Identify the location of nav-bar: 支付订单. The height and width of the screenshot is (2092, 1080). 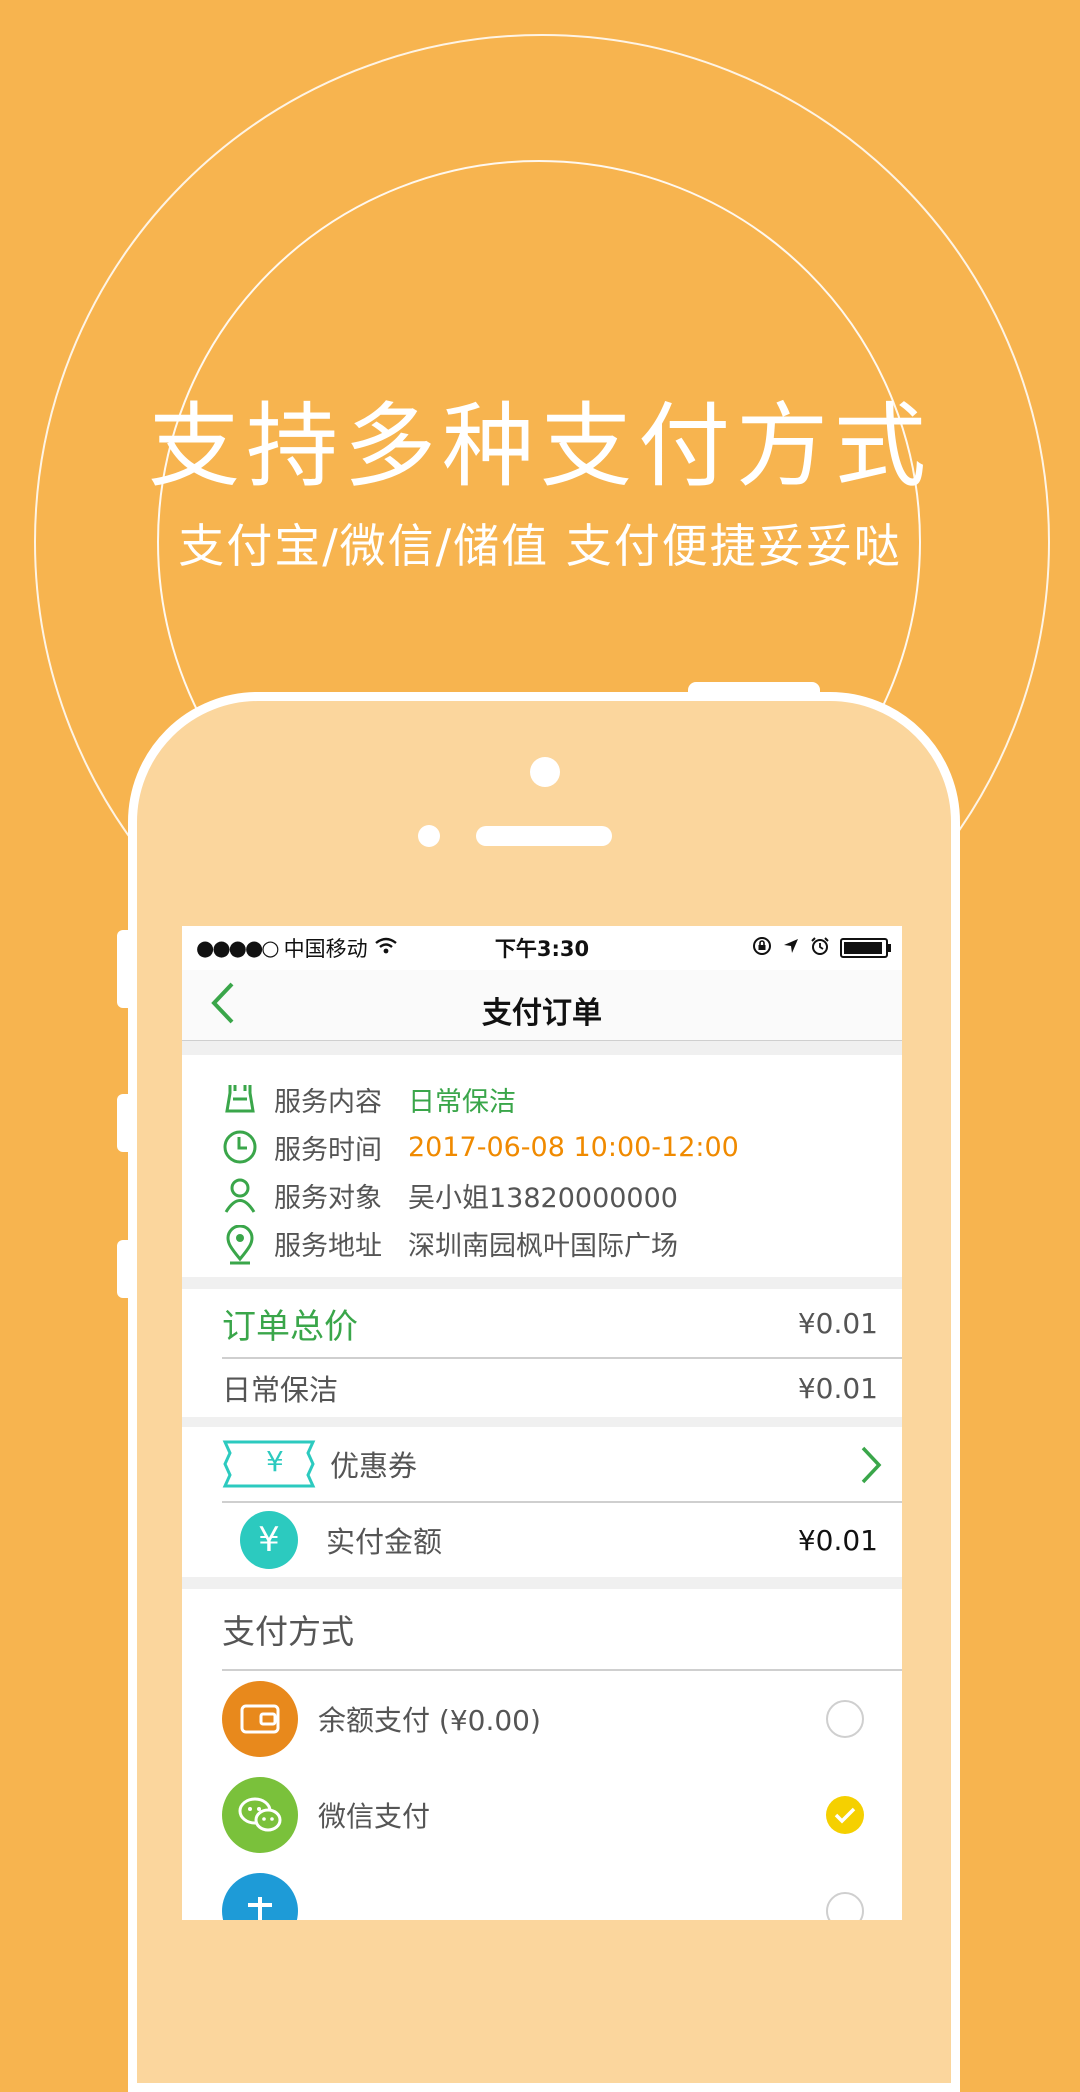
(542, 1005).